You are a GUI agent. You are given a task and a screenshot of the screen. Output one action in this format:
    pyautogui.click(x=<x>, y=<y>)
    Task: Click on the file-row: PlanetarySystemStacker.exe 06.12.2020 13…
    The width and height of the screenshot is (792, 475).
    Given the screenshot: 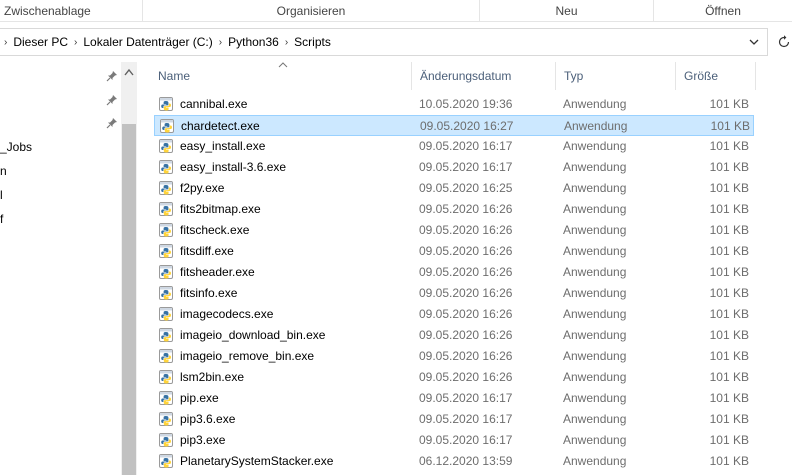 What is the action you would take?
    pyautogui.click(x=454, y=461)
    